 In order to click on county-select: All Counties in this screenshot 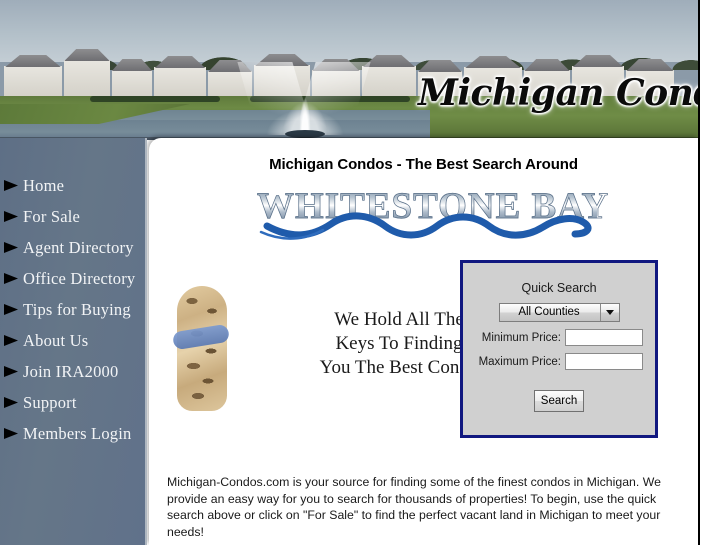, I will do `click(559, 312)`.